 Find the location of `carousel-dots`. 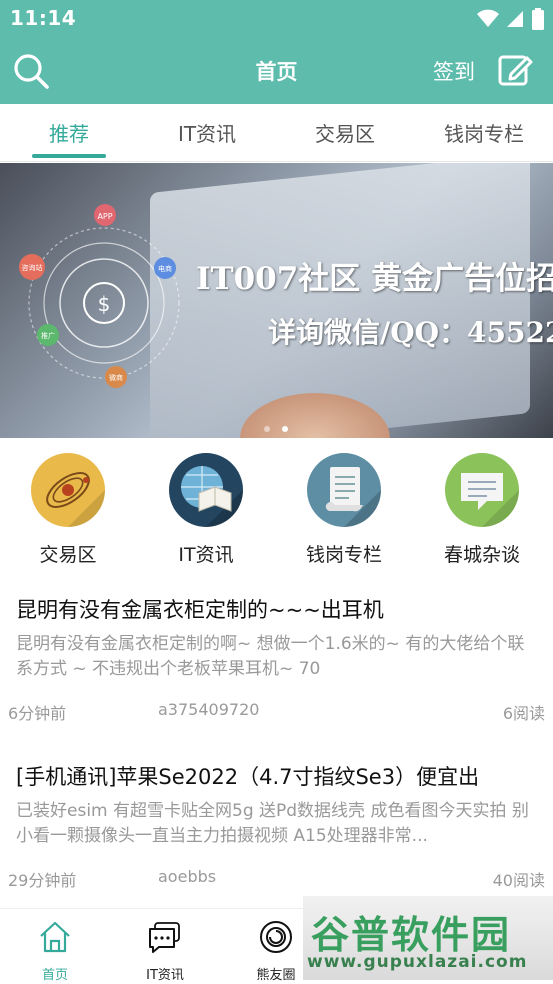

carousel-dots is located at coordinates (276, 429).